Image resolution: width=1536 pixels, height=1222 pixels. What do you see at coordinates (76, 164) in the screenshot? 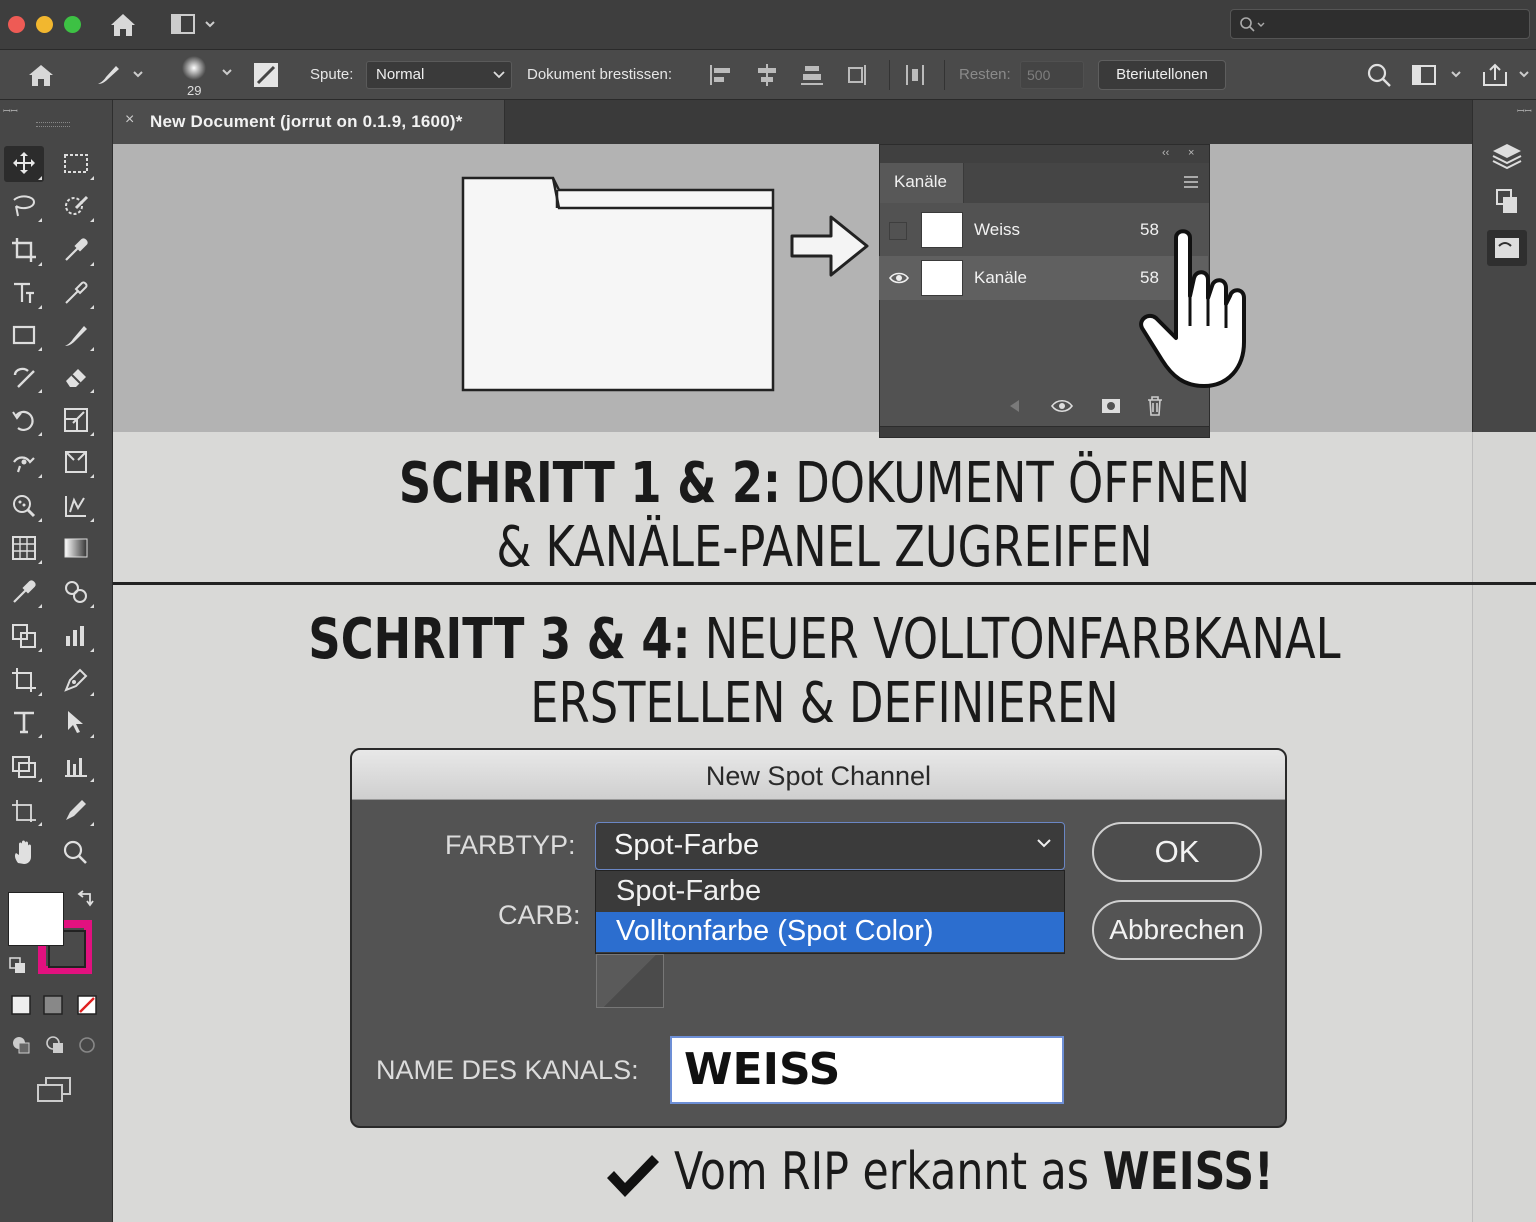
I see `marquee-tool` at bounding box center [76, 164].